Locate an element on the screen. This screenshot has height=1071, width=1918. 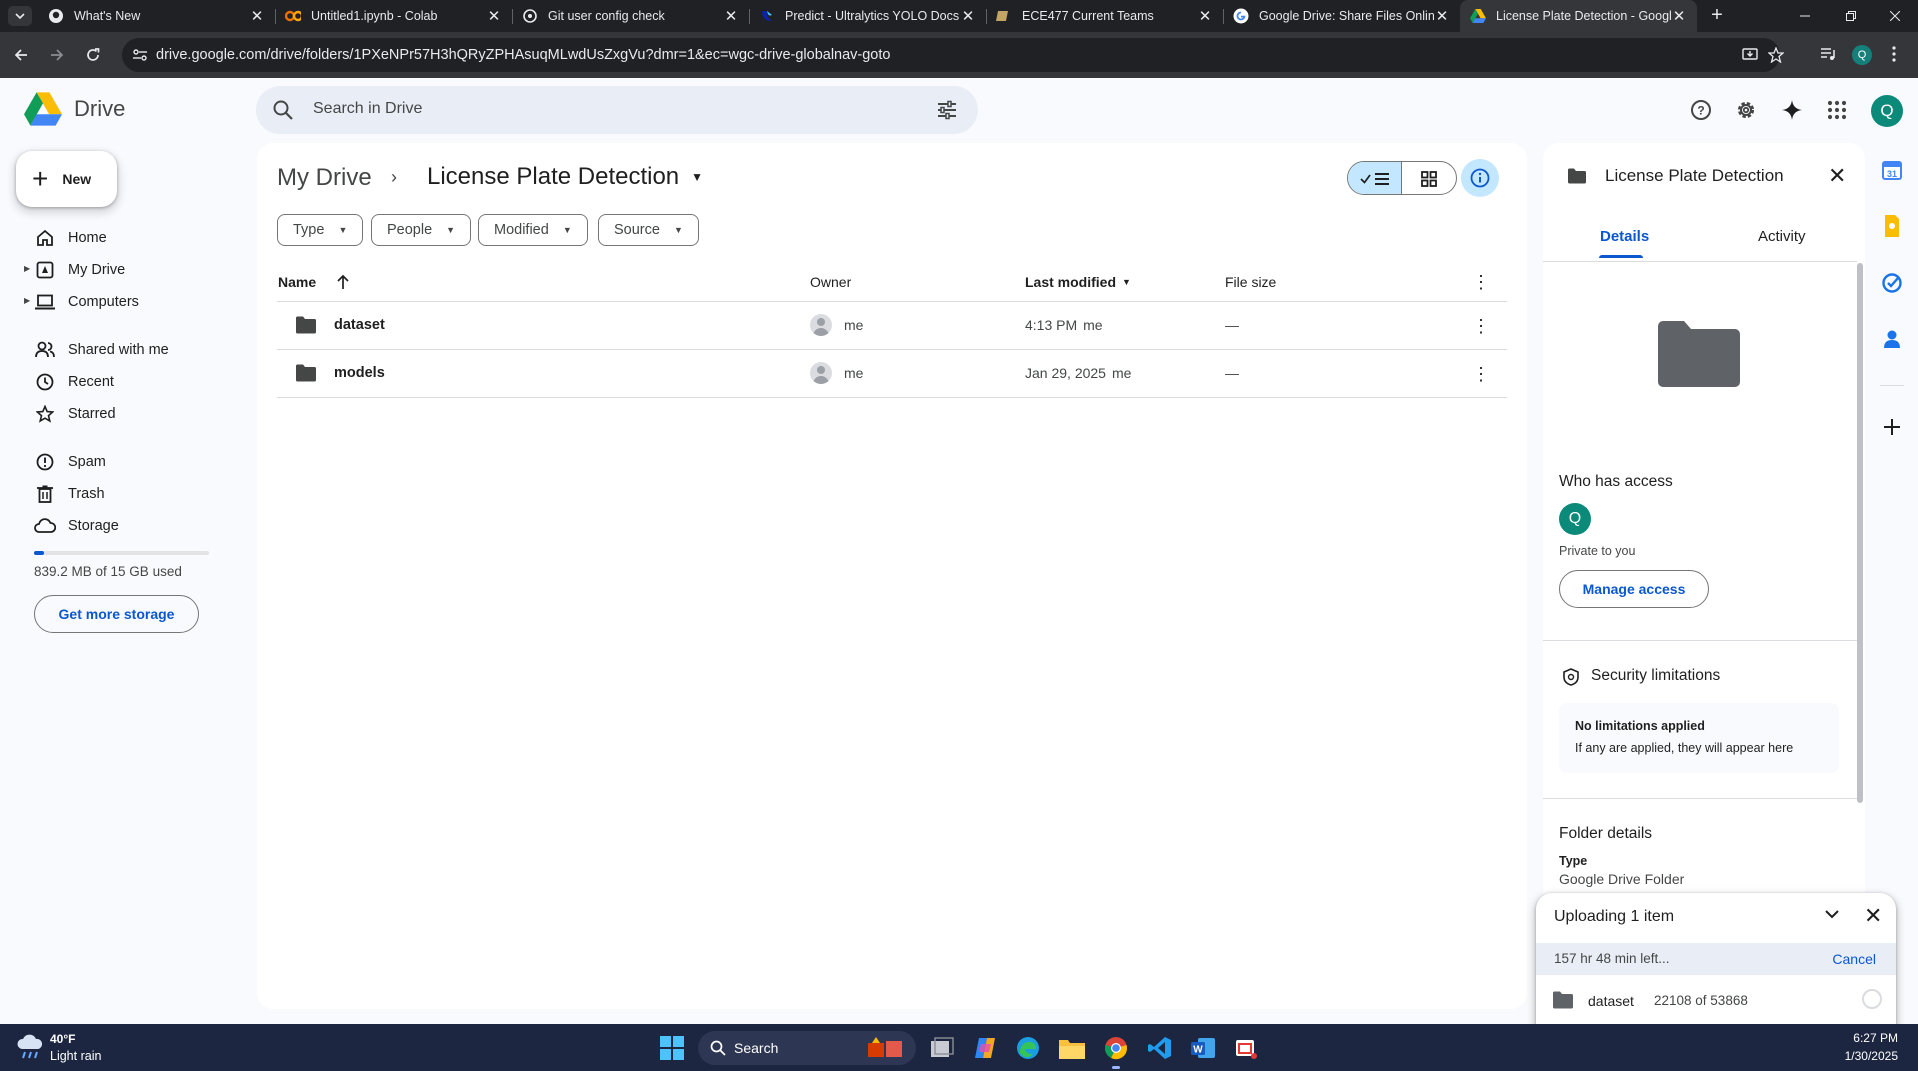
filter-chip-type: Type ▼ is located at coordinates (320, 230).